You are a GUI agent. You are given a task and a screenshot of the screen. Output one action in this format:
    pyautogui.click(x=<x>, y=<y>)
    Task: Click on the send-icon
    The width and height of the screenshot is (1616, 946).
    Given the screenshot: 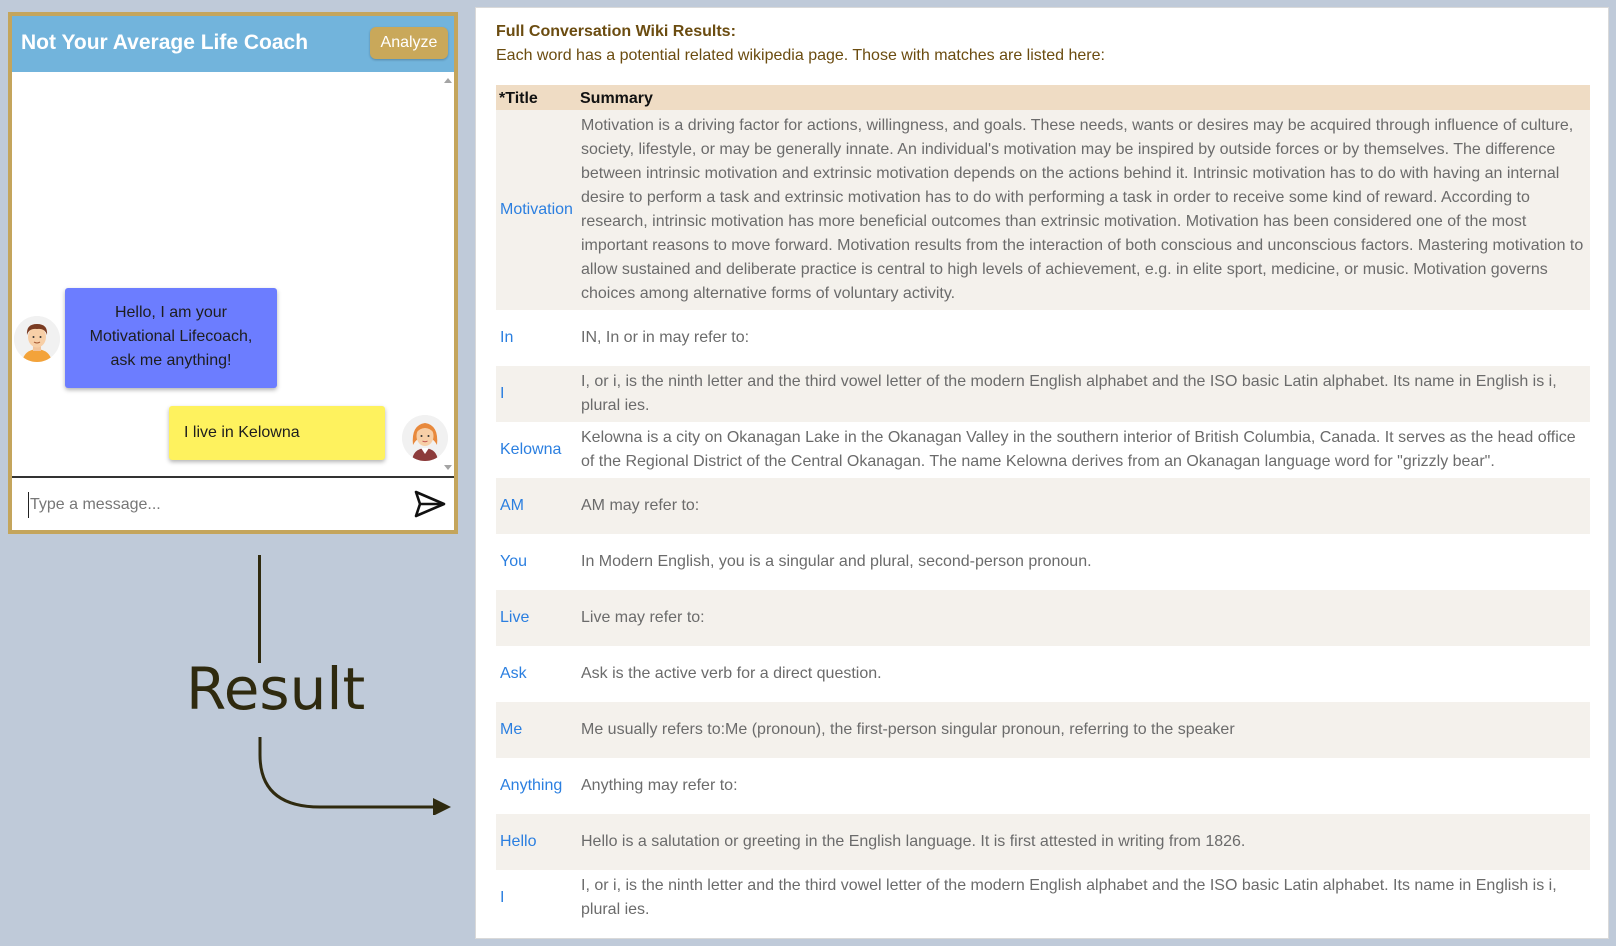 What is the action you would take?
    pyautogui.click(x=430, y=504)
    